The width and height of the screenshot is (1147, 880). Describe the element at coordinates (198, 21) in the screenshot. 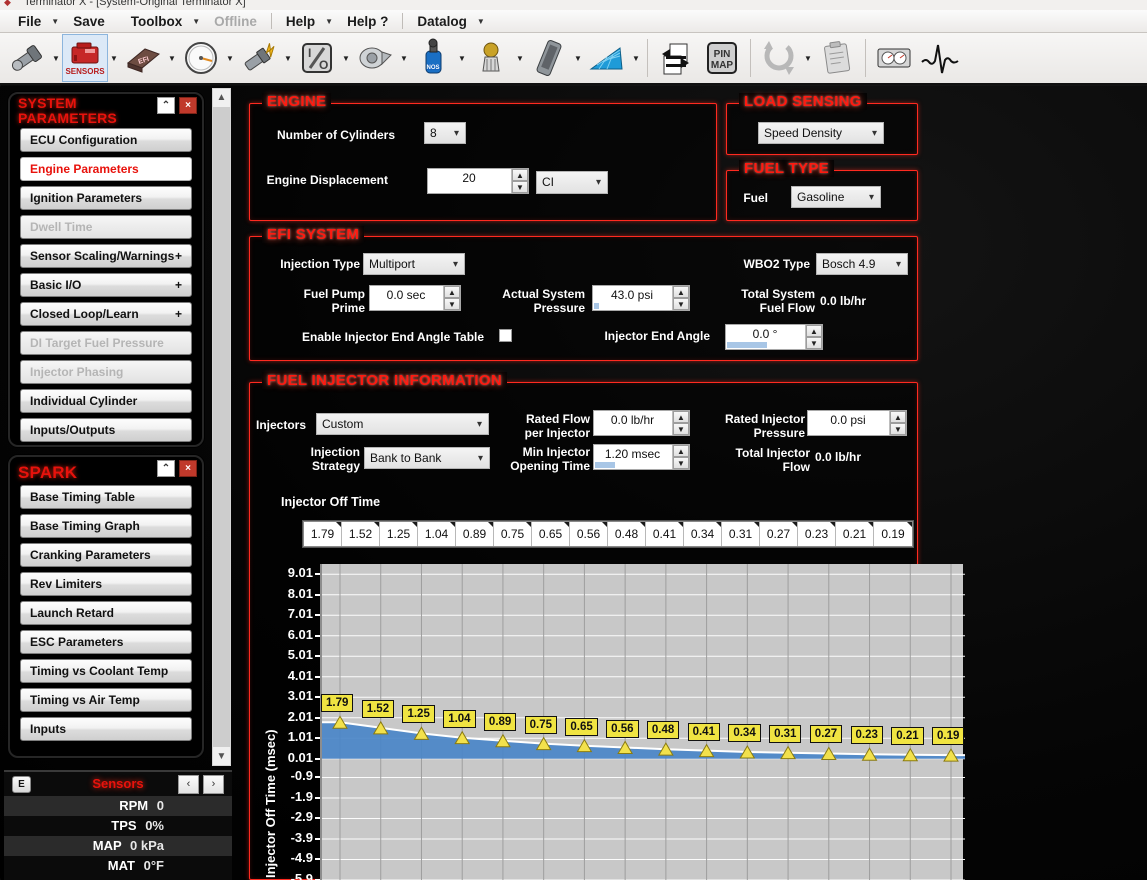

I see `menu-toolbox-caret: ▼` at that location.